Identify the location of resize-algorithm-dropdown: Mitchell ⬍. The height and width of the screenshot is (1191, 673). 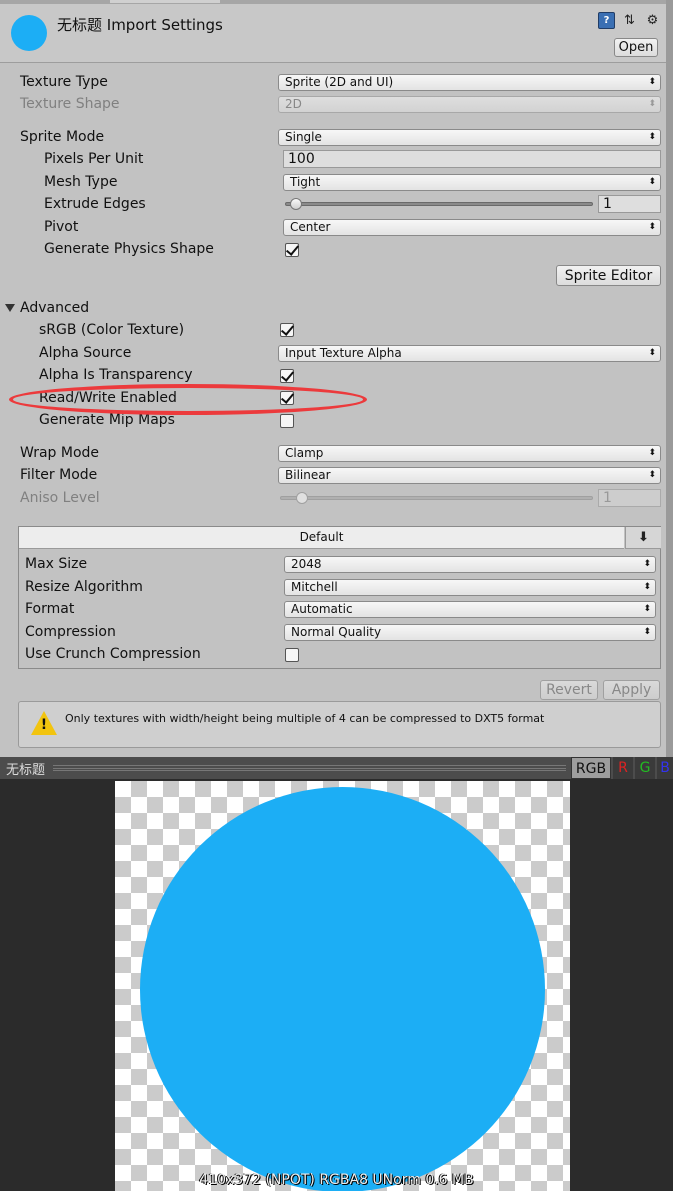
(470, 587).